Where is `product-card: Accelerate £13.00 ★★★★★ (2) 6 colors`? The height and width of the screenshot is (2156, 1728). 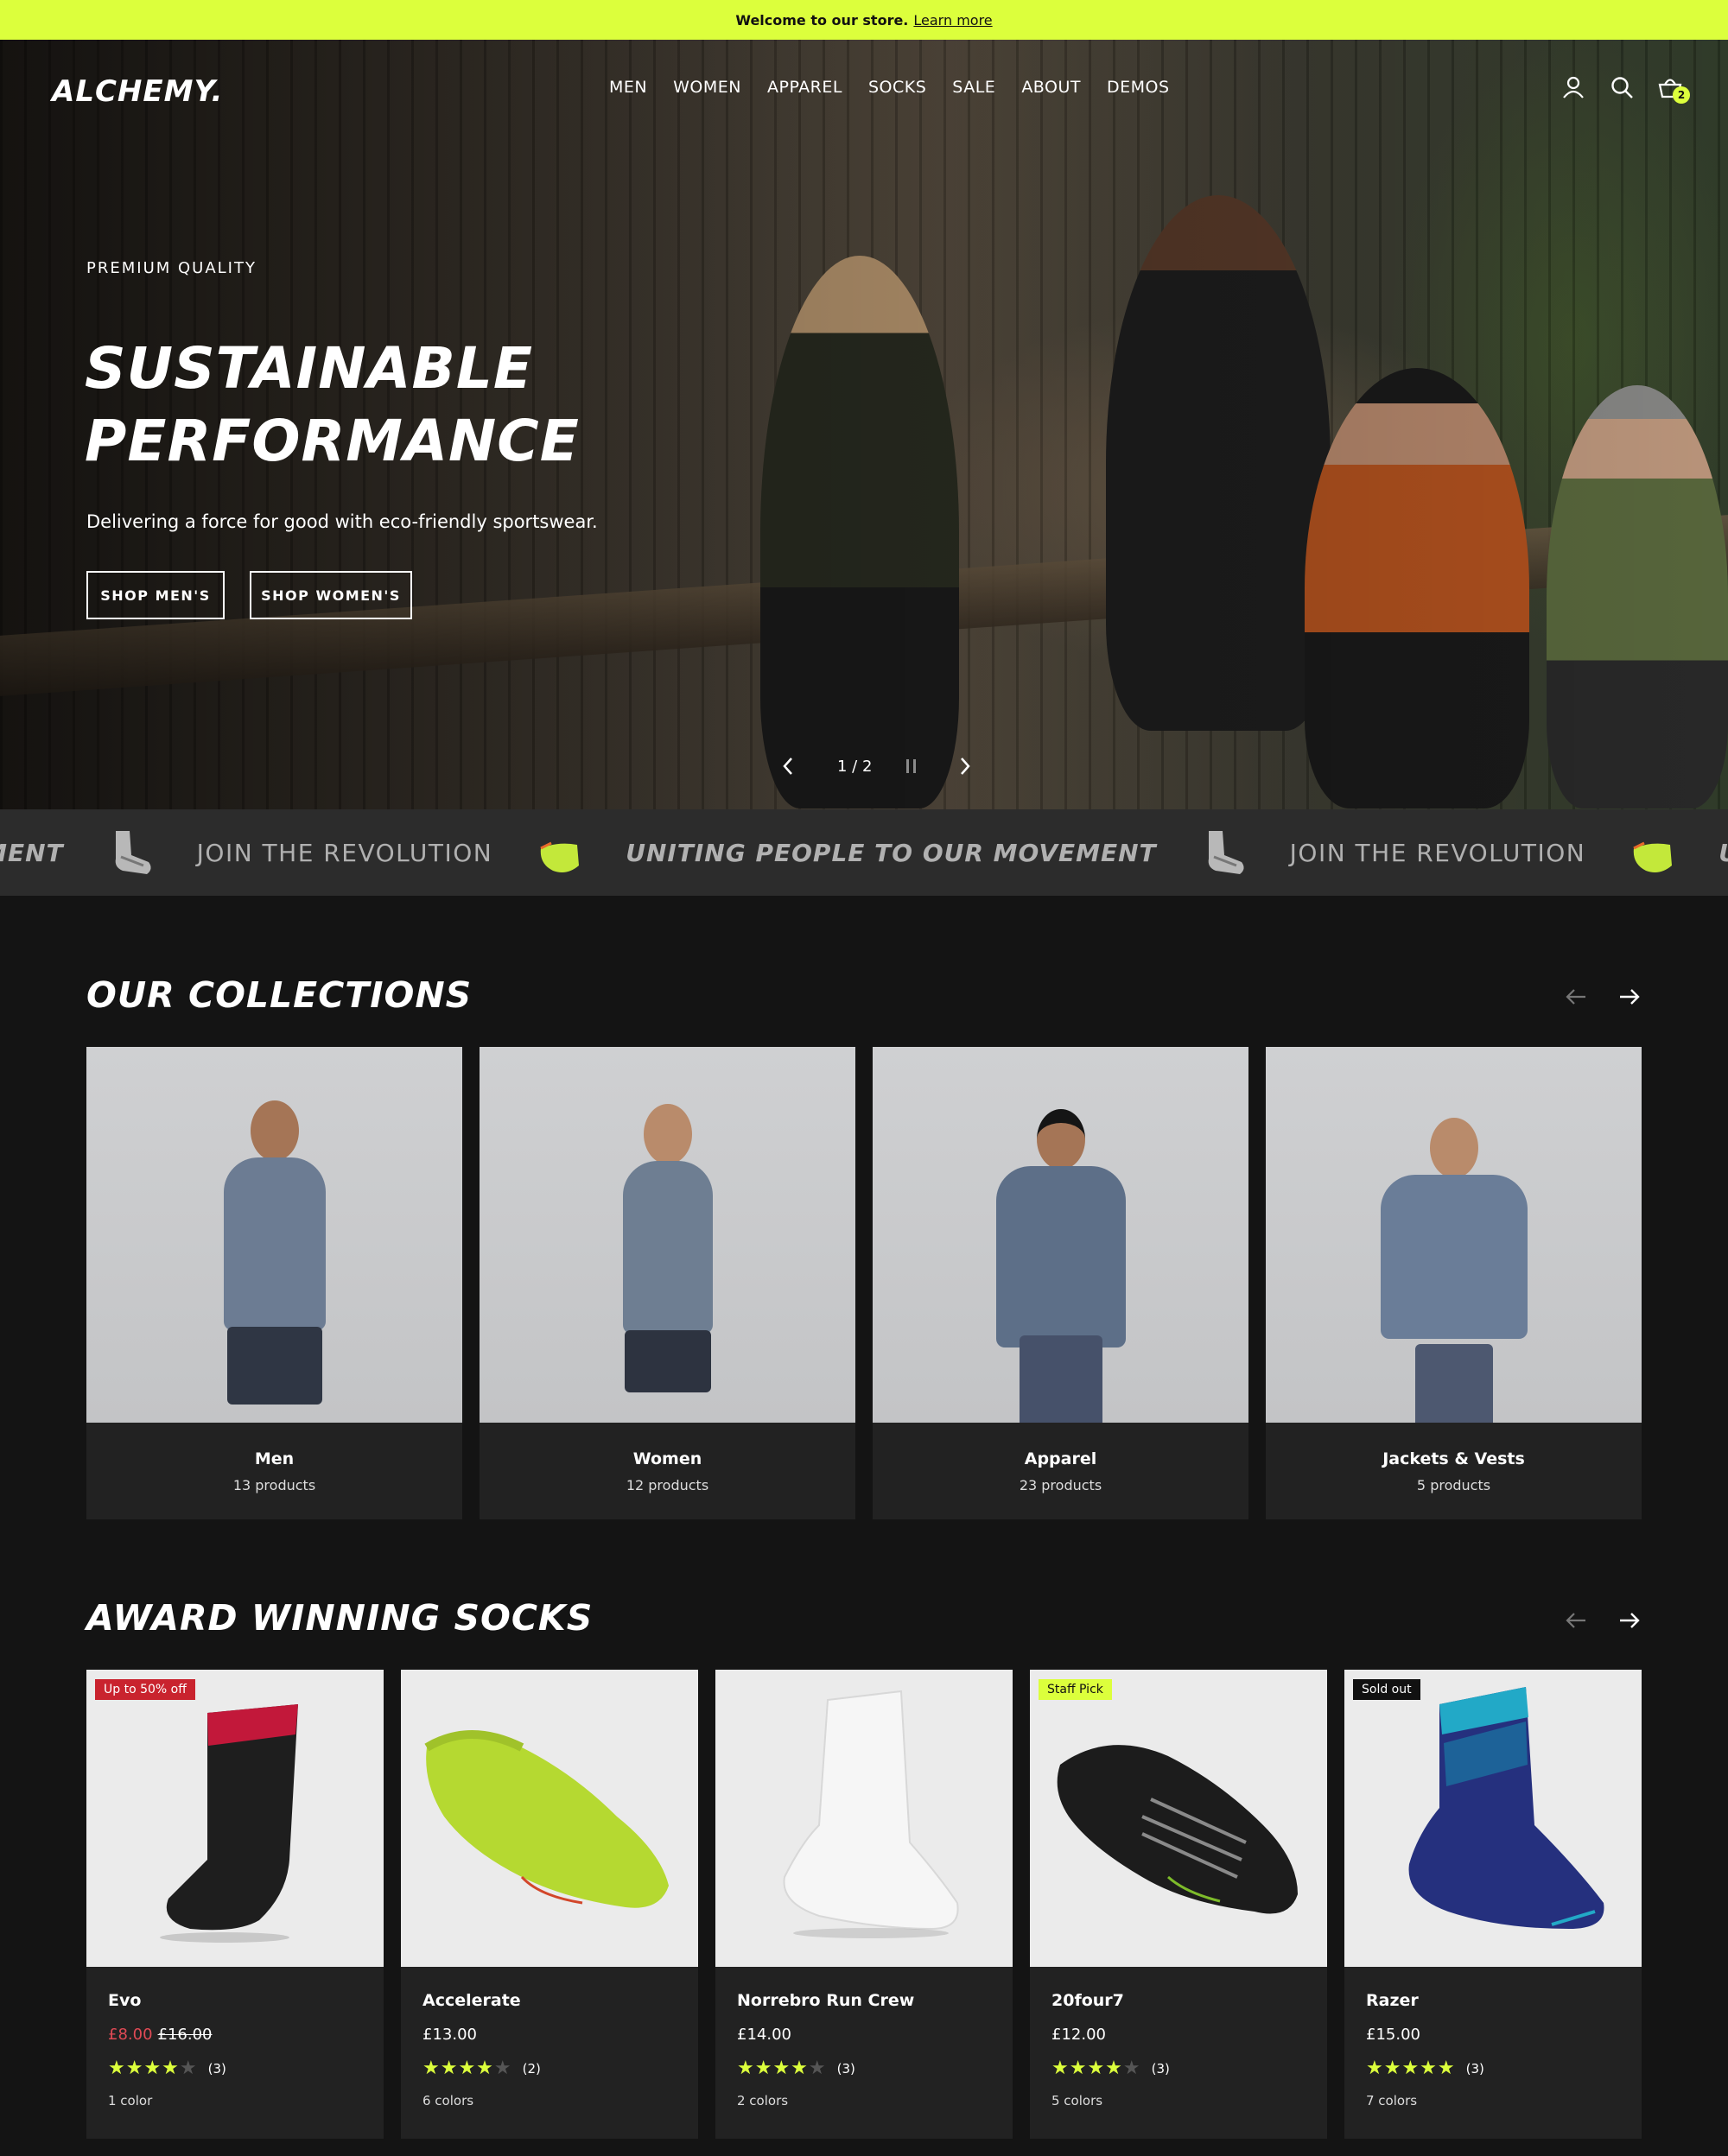 product-card: Accelerate £13.00 ★★★★★ (2) 6 colors is located at coordinates (549, 1904).